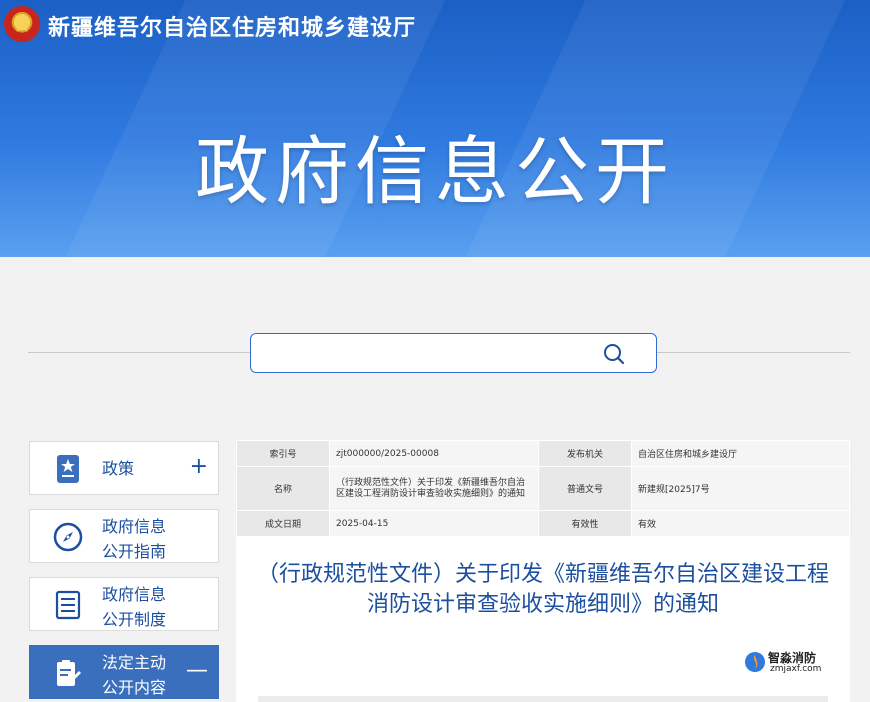 The image size is (870, 702). Describe the element at coordinates (434, 453) in the screenshot. I see `meta-value: zjt000000/2025-00008` at that location.